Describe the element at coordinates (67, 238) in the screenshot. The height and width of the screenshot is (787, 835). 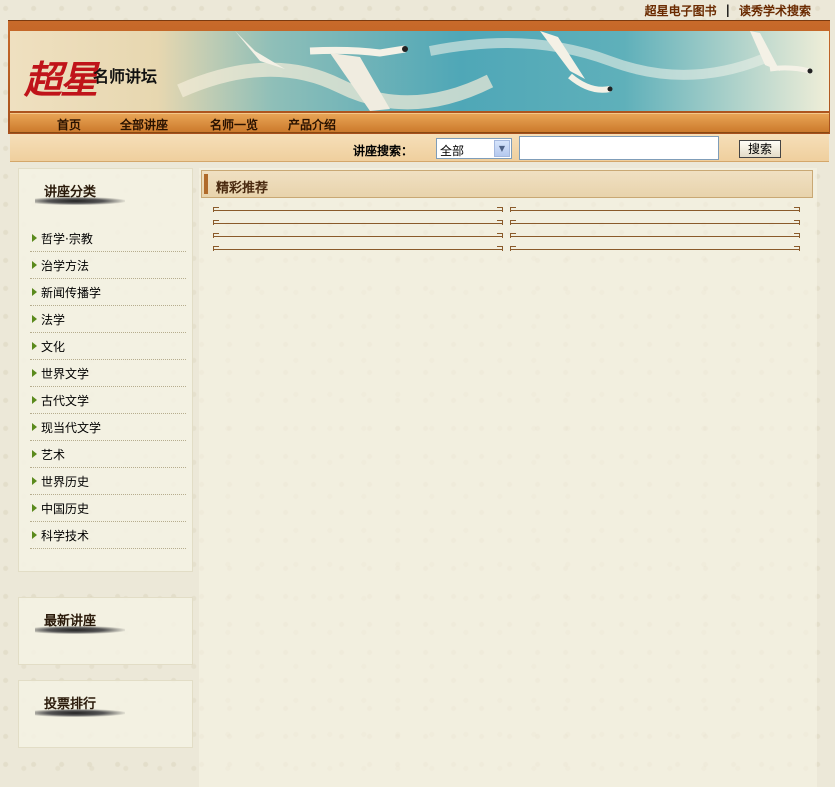
I see `category-label: 哲学·宗教` at that location.